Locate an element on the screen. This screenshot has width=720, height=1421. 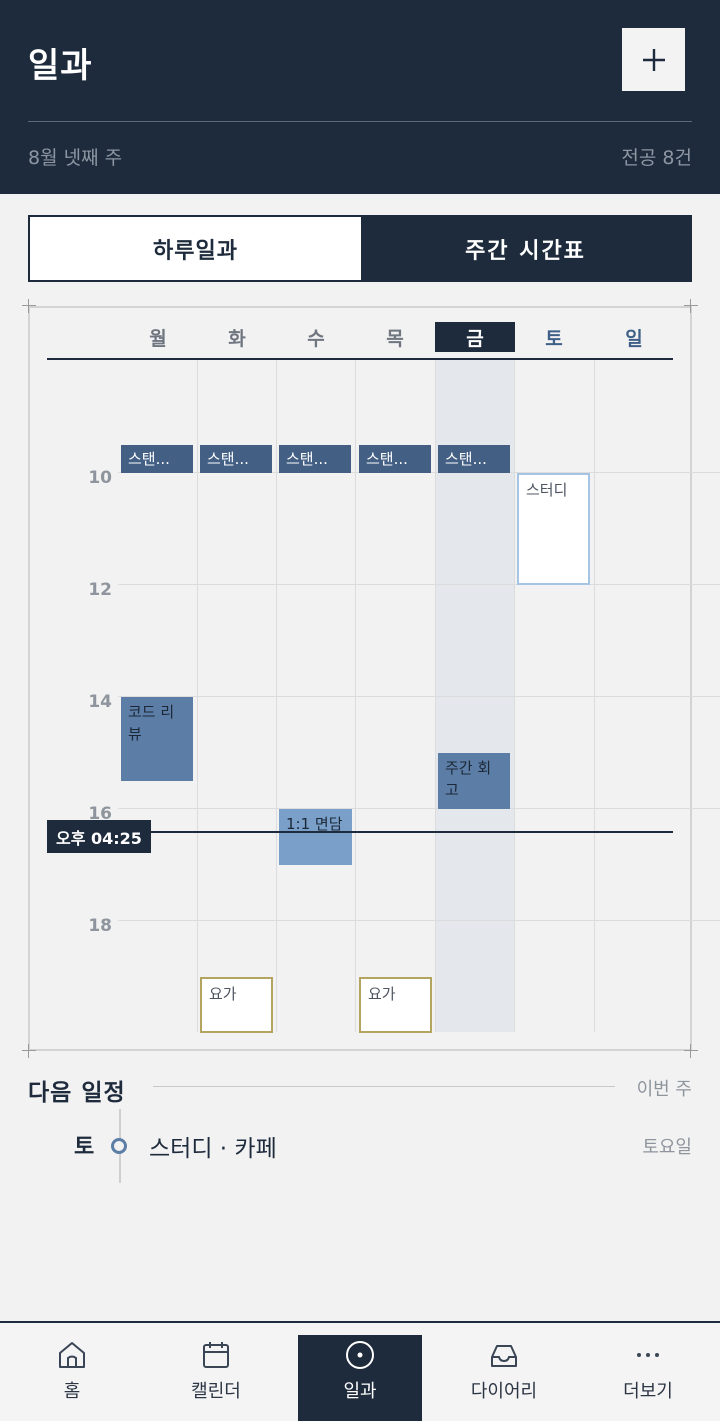
compass-icon is located at coordinates (360, 1355).